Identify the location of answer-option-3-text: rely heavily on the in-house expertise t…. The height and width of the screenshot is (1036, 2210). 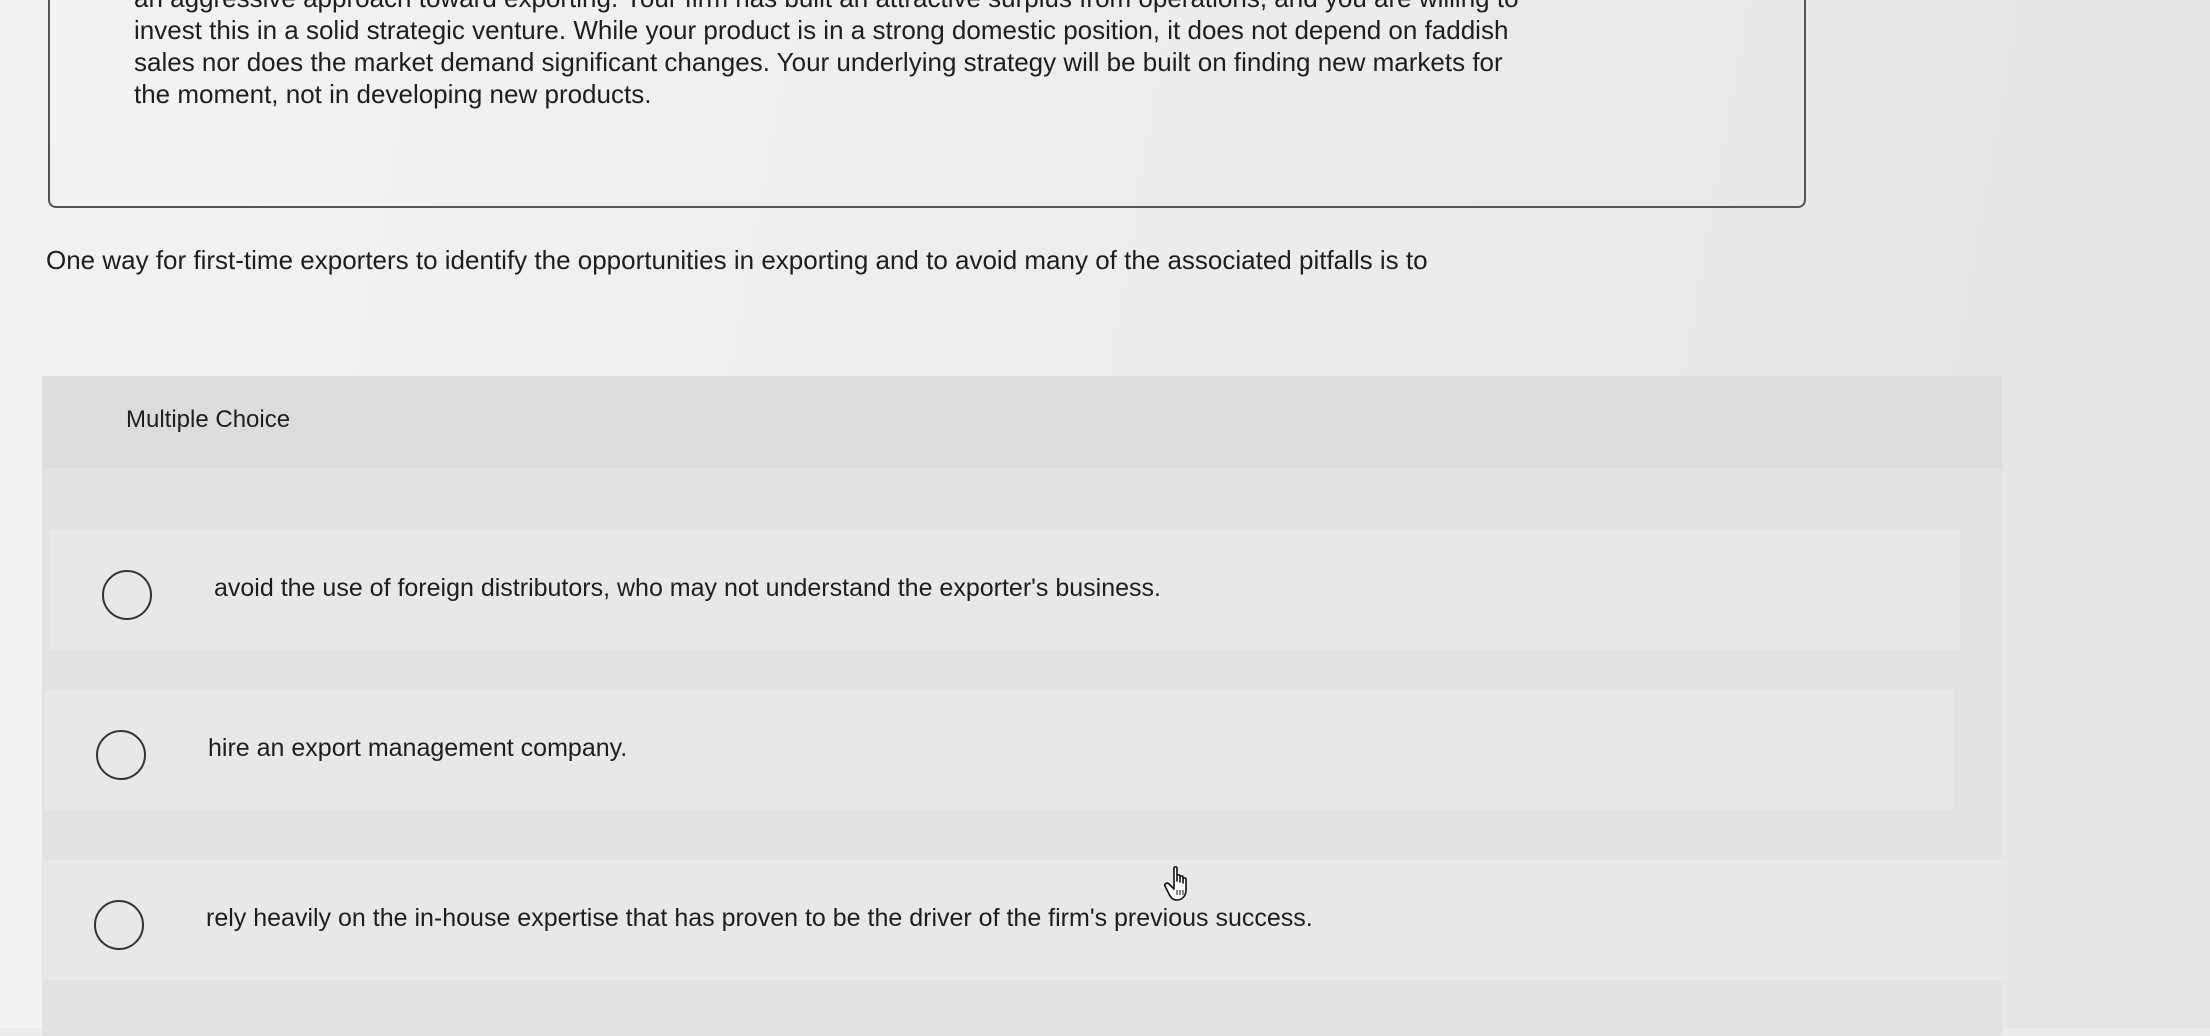
(759, 918).